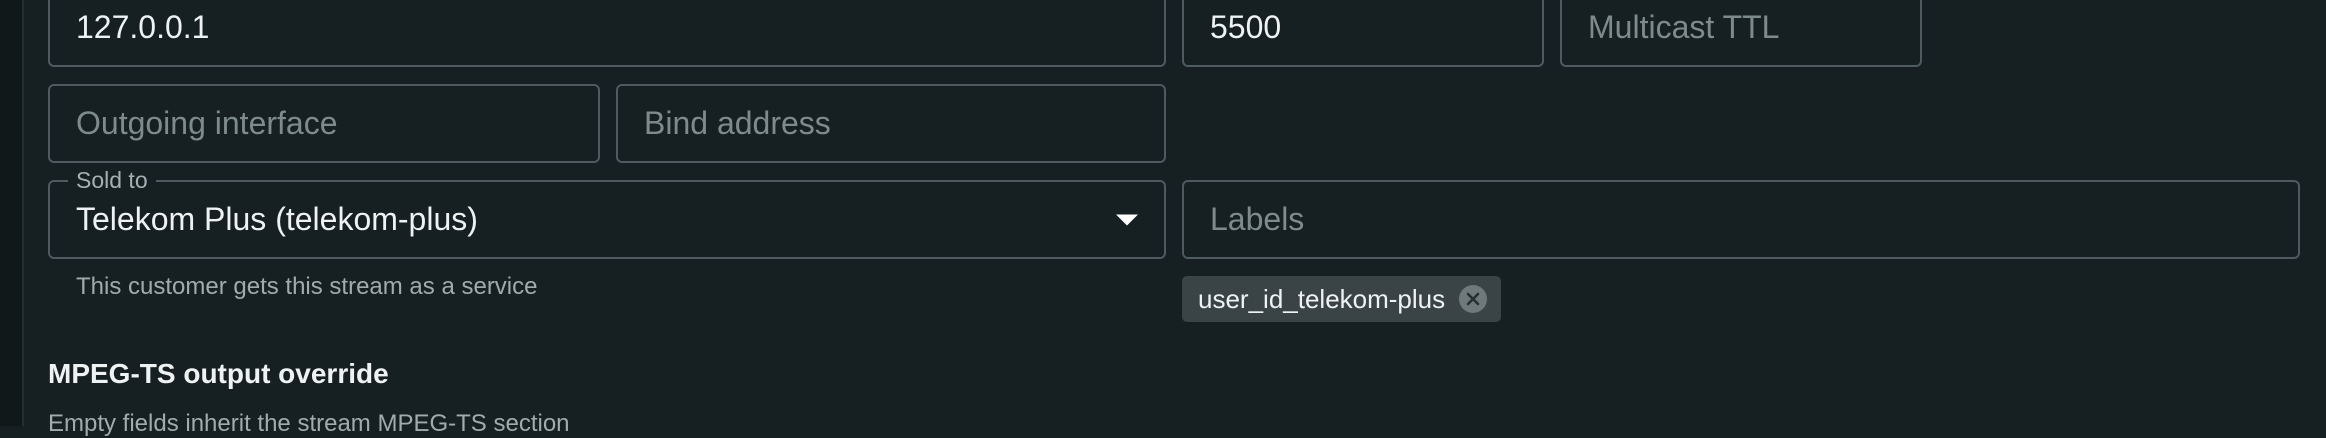 Image resolution: width=2326 pixels, height=438 pixels. I want to click on close-circle-icon, so click(1473, 299).